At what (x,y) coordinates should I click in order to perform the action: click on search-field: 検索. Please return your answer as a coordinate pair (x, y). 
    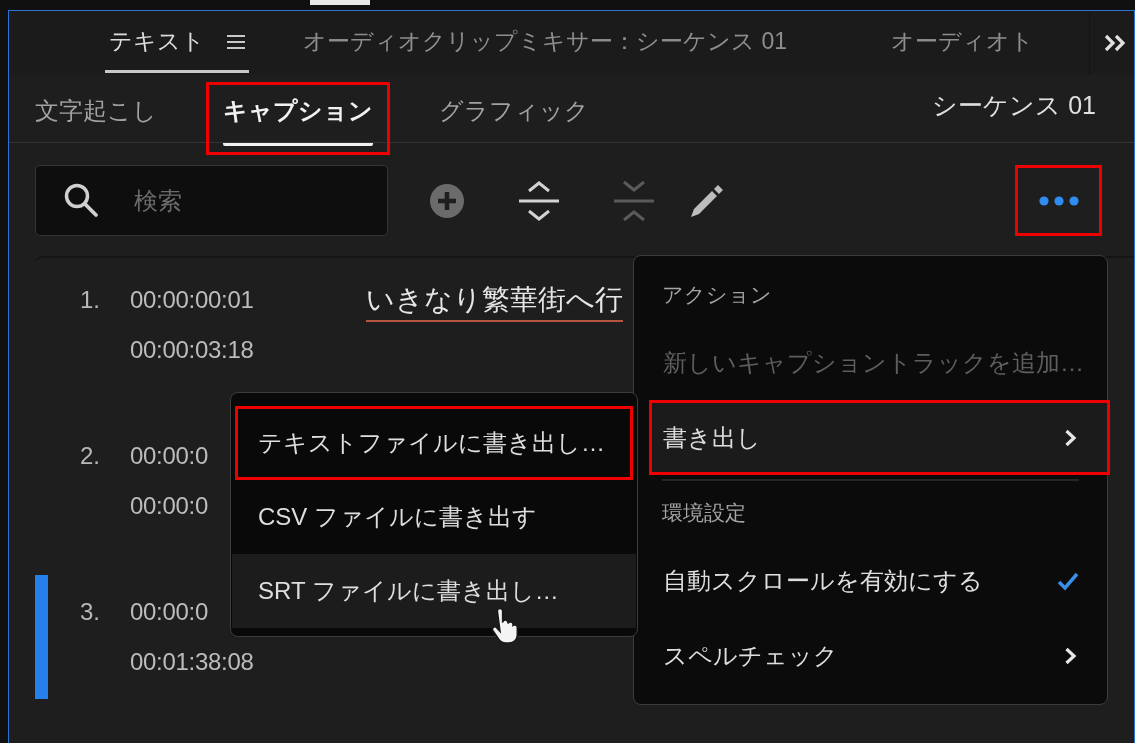
    Looking at the image, I should click on (211, 200).